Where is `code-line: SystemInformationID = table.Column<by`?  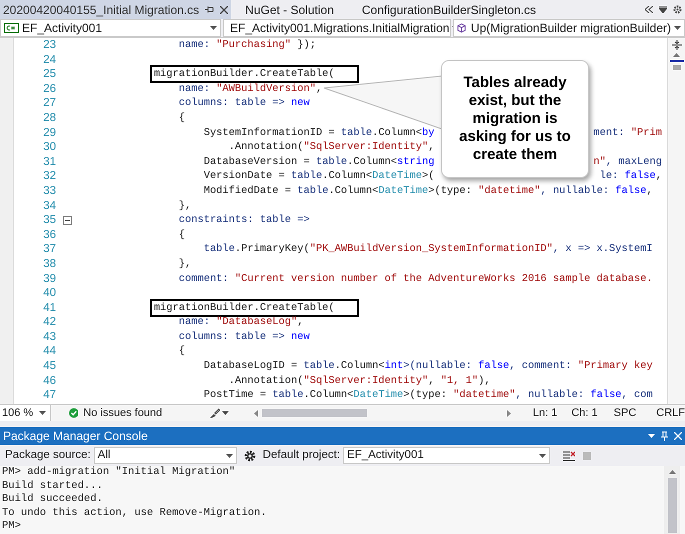 code-line: SystemInformationID = table.Column<by is located at coordinates (318, 133).